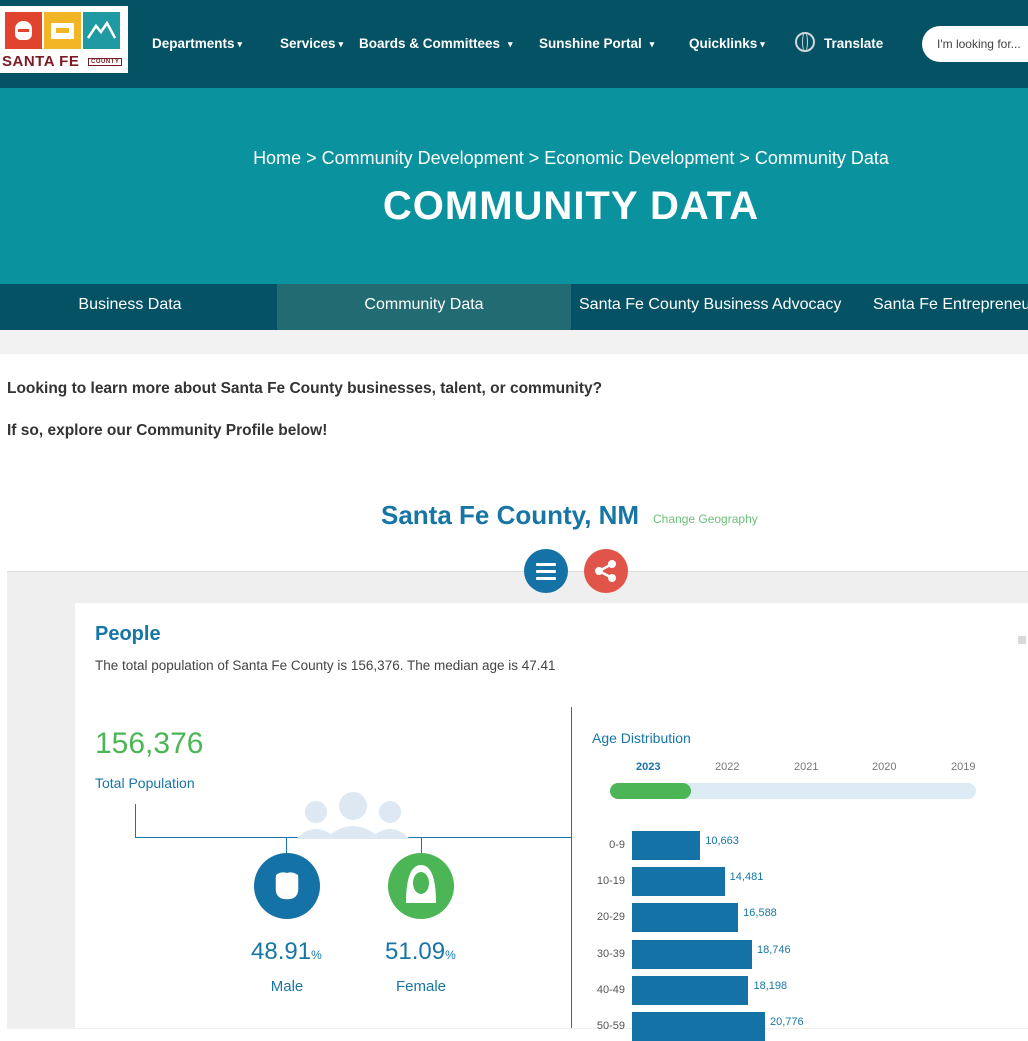 Image resolution: width=1028 pixels, height=1041 pixels. What do you see at coordinates (805, 42) in the screenshot?
I see `globe-icon` at bounding box center [805, 42].